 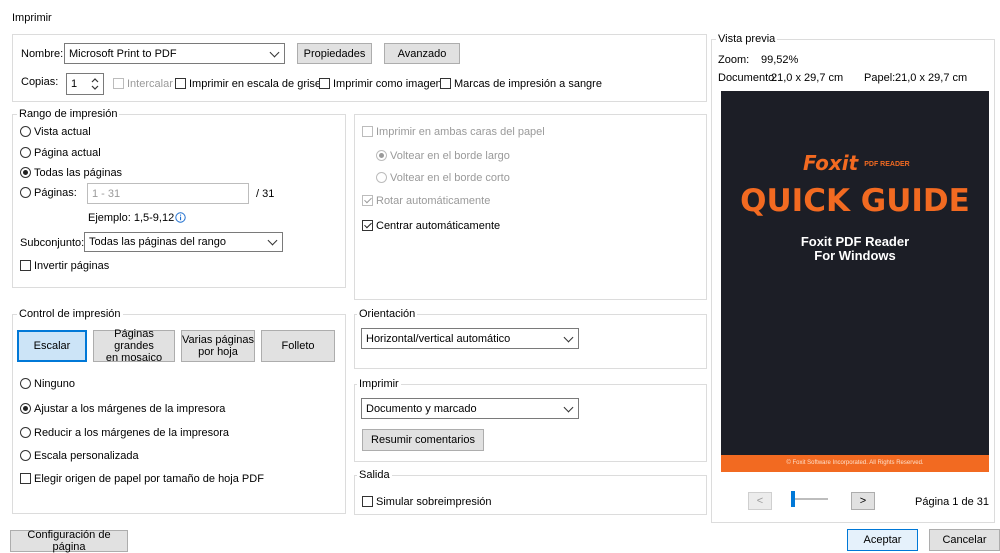 What do you see at coordinates (434, 502) in the screenshot?
I see `overprint-label: Simular sobreimpresión` at bounding box center [434, 502].